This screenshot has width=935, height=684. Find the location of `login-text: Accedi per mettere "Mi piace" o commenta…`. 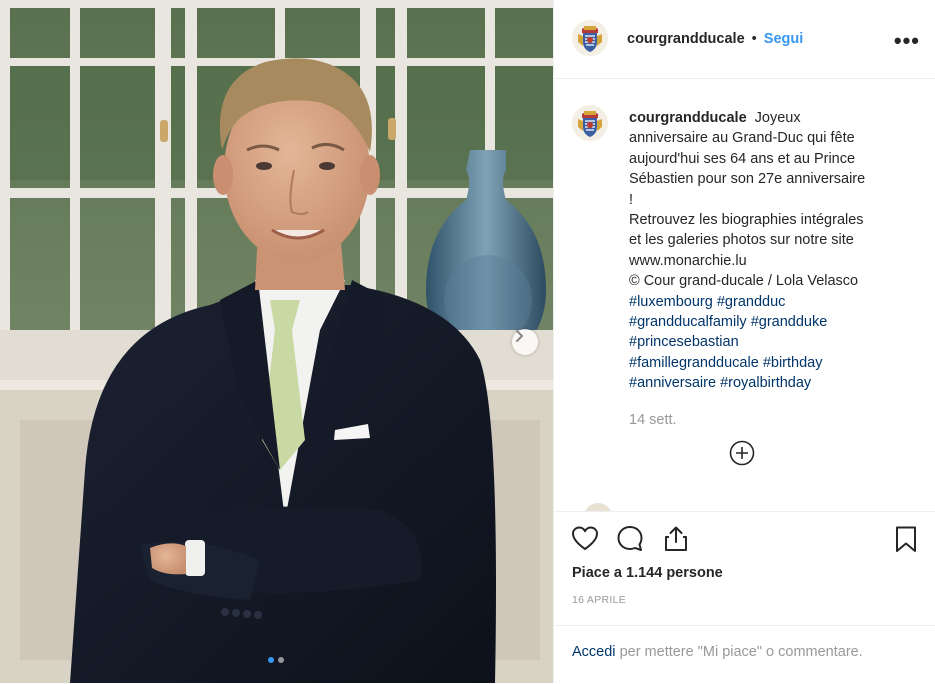

login-text: Accedi per mettere "Mi piace" o commenta… is located at coordinates (717, 652).